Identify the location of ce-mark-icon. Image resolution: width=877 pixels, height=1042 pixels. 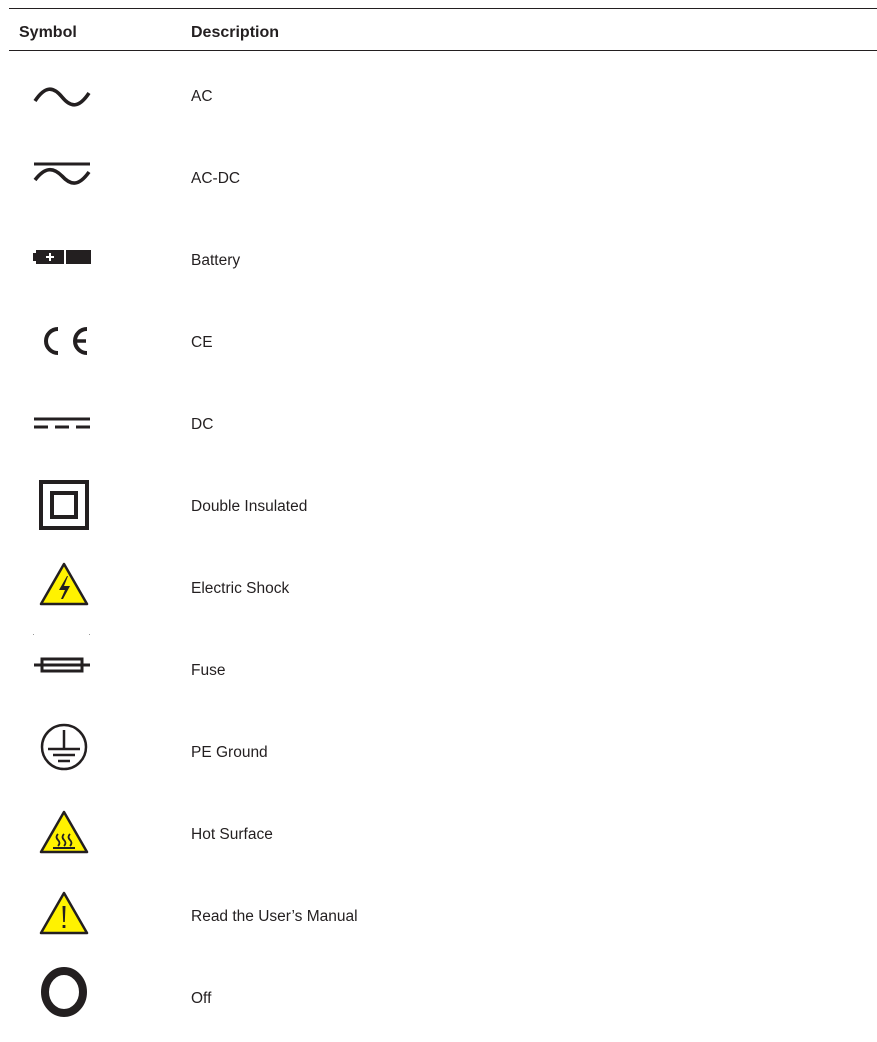
(66, 341).